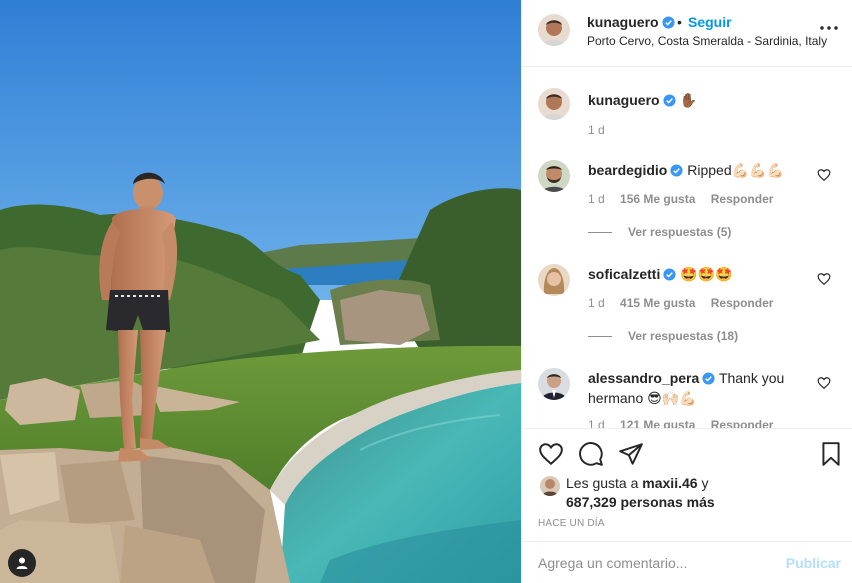  What do you see at coordinates (631, 22) in the screenshot?
I see `author-username: kunaguero` at bounding box center [631, 22].